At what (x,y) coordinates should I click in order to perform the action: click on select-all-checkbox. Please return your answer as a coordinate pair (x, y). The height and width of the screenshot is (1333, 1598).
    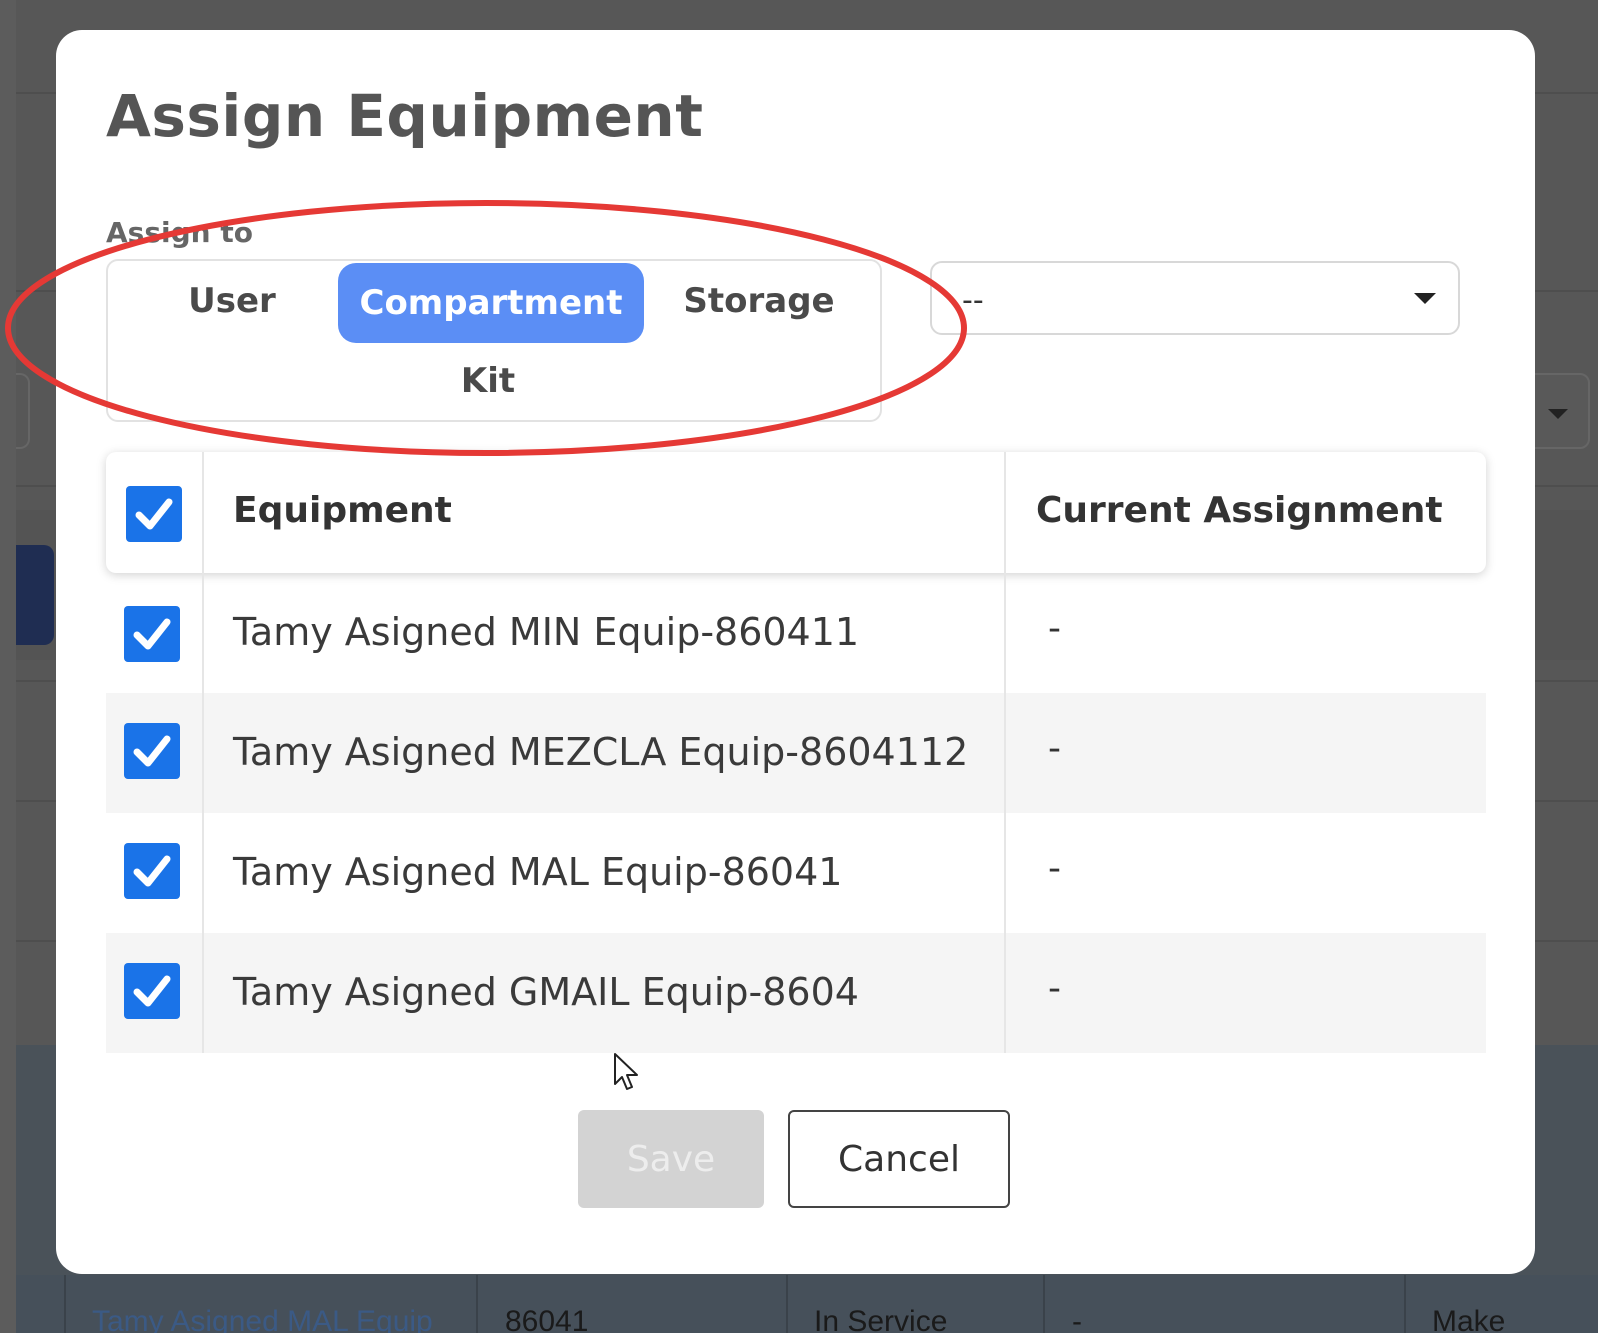
    Looking at the image, I should click on (154, 514).